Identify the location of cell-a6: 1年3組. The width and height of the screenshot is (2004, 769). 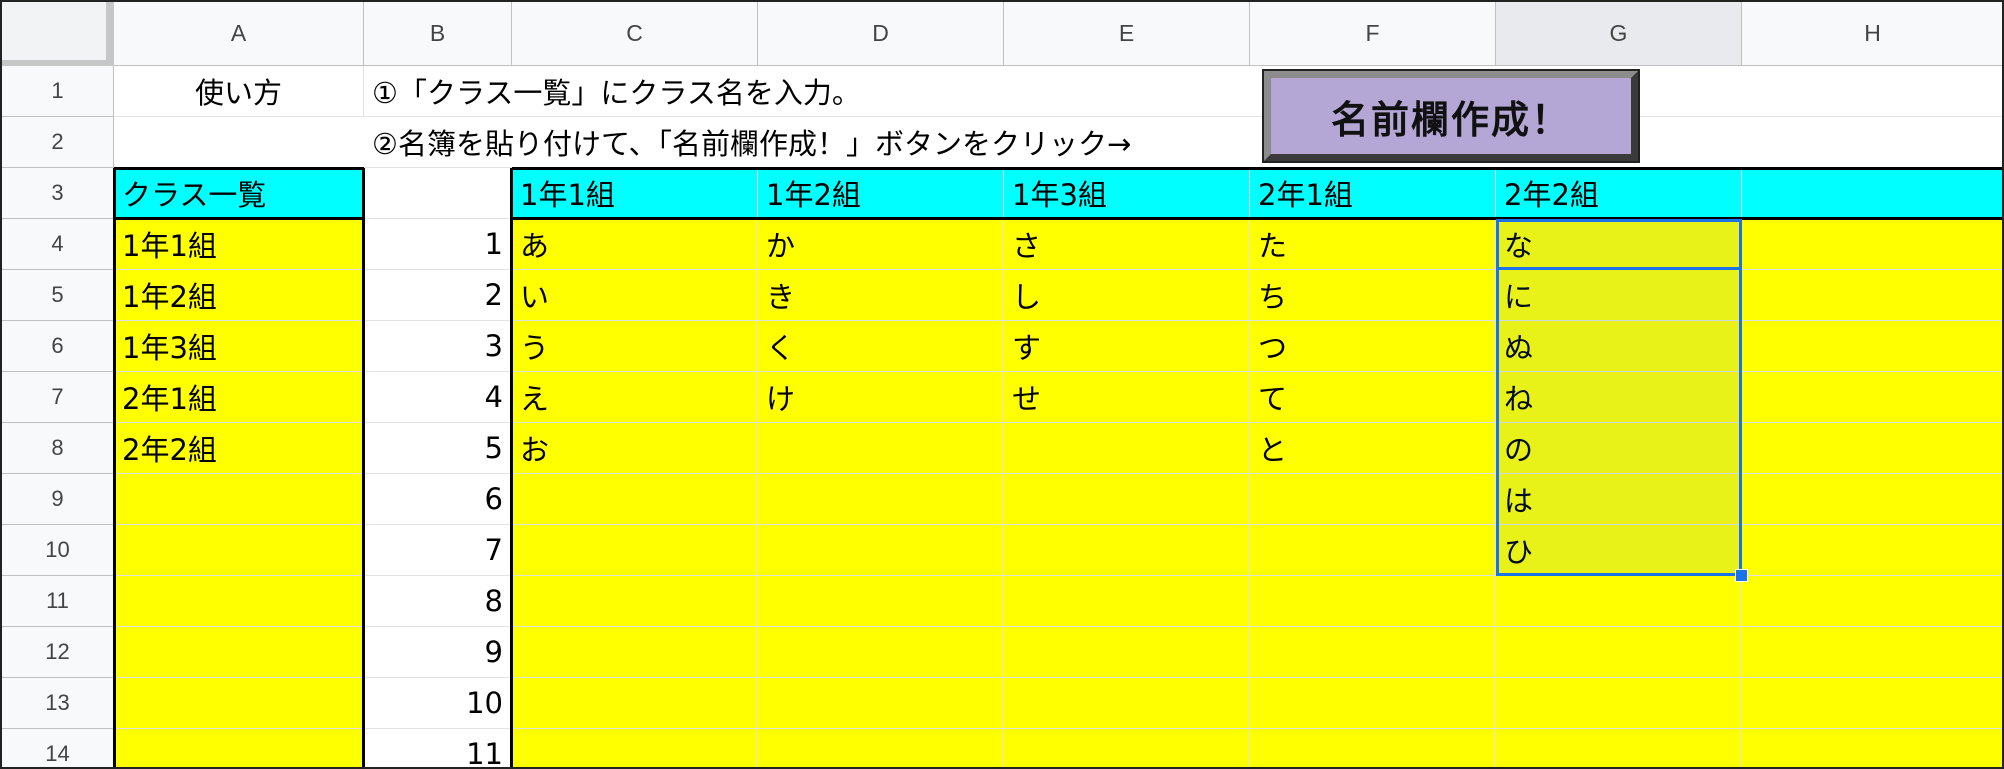
(239, 346).